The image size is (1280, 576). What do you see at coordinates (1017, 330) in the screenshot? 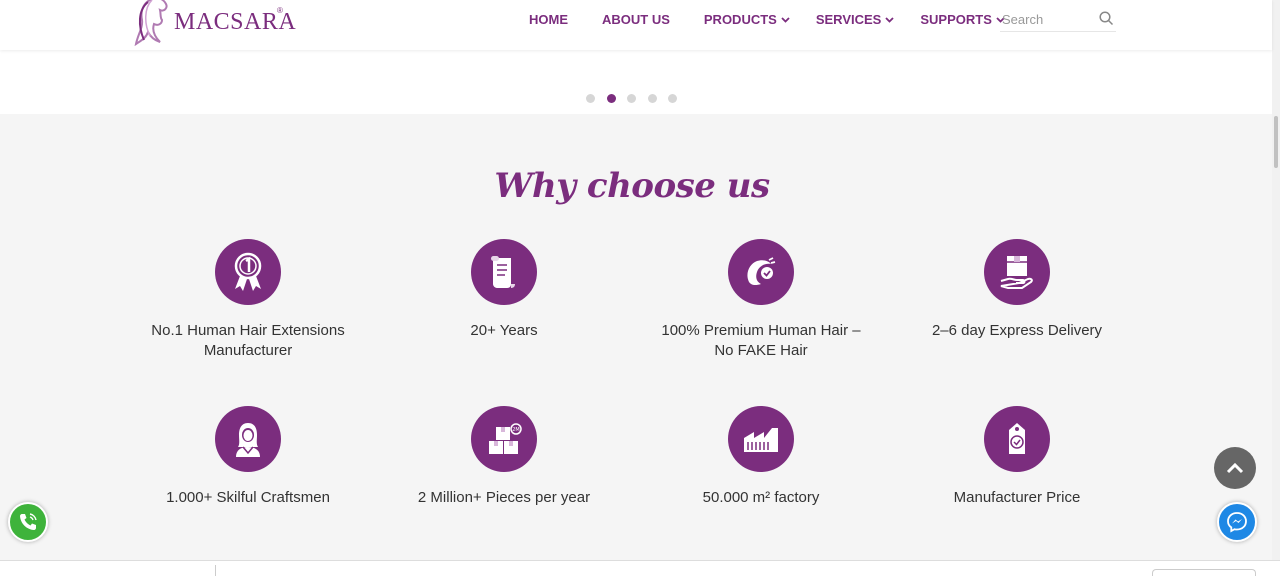
I see `feature-label: 2–6 day Express Delivery` at bounding box center [1017, 330].